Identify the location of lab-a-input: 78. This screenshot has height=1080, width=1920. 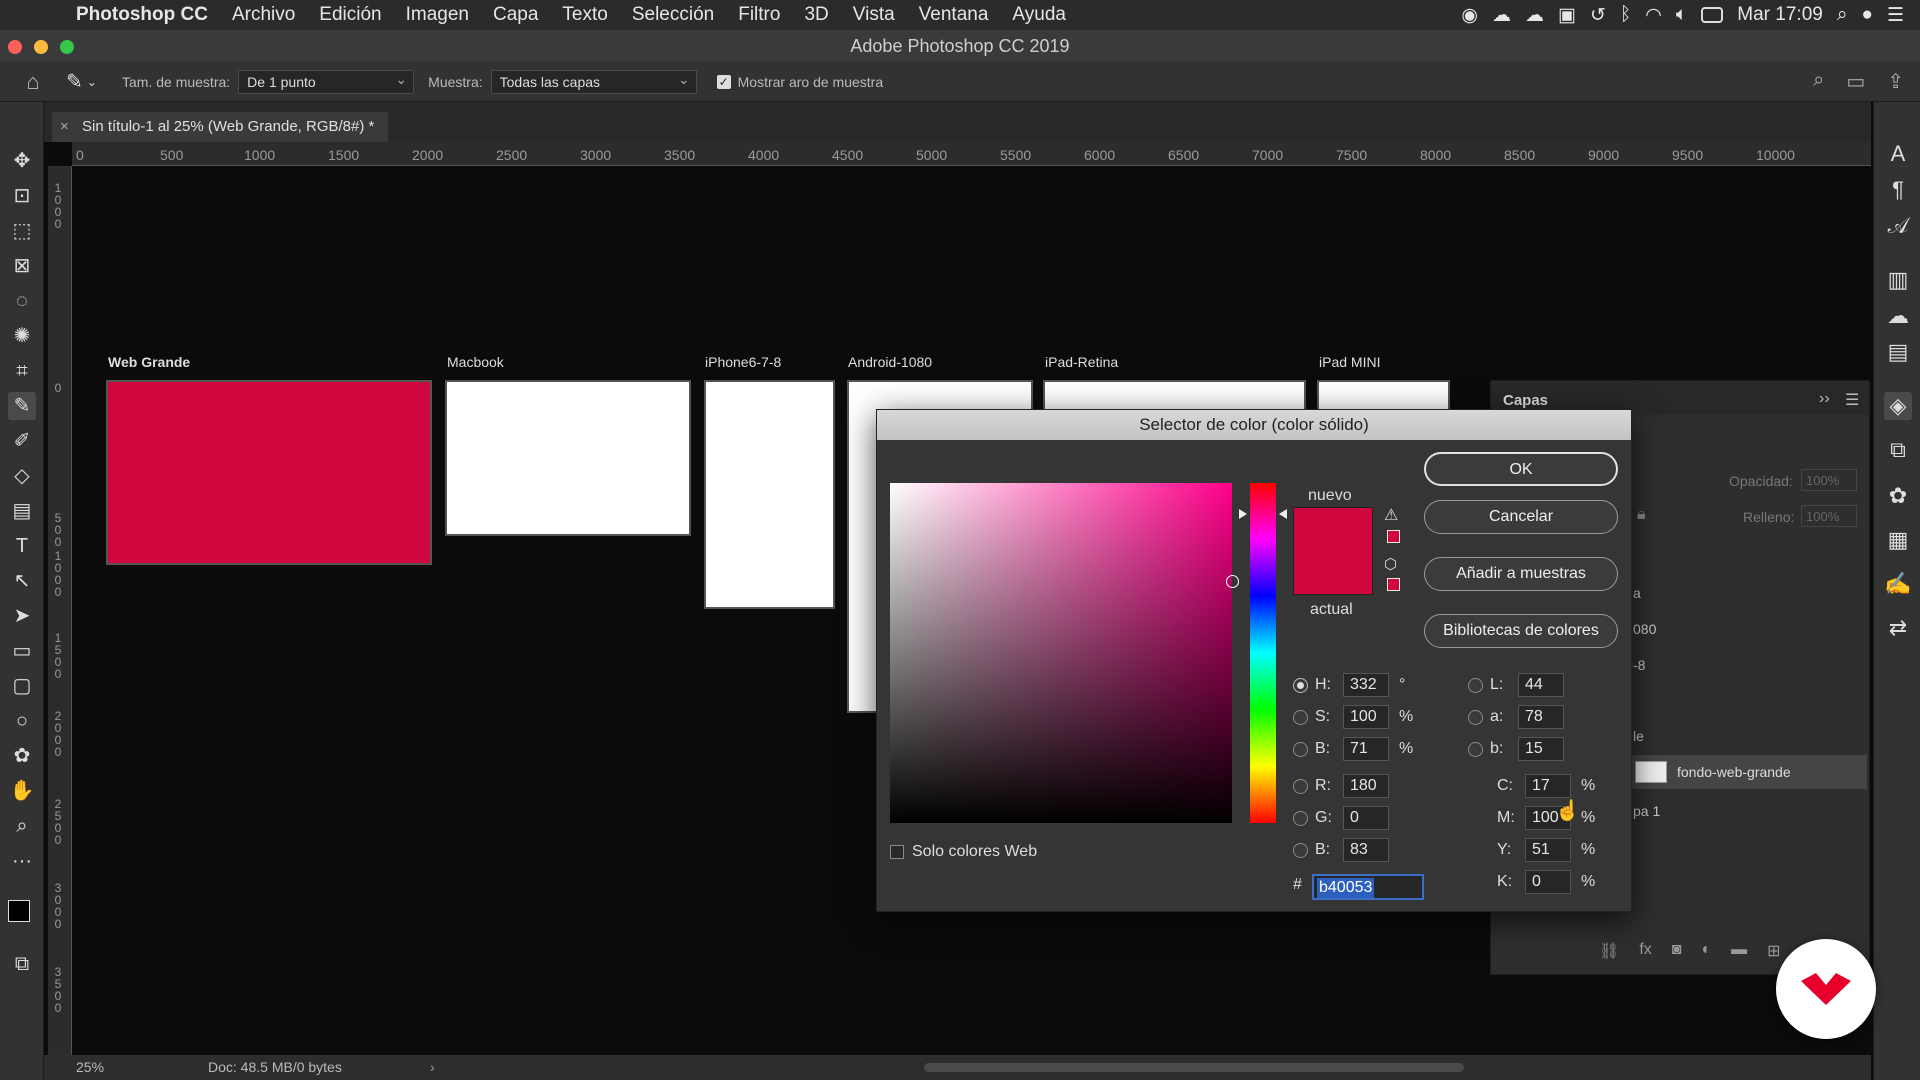
(1541, 717).